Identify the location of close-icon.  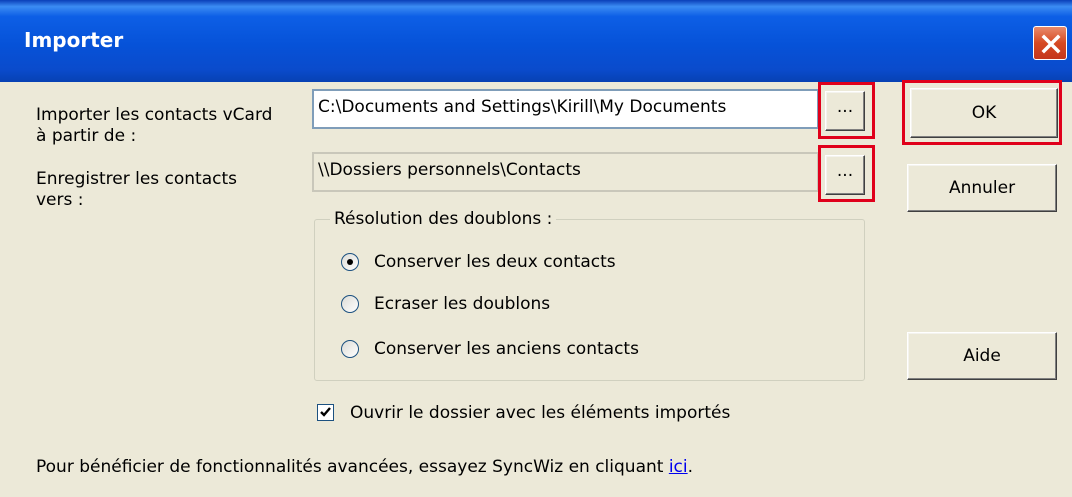
(1051, 44).